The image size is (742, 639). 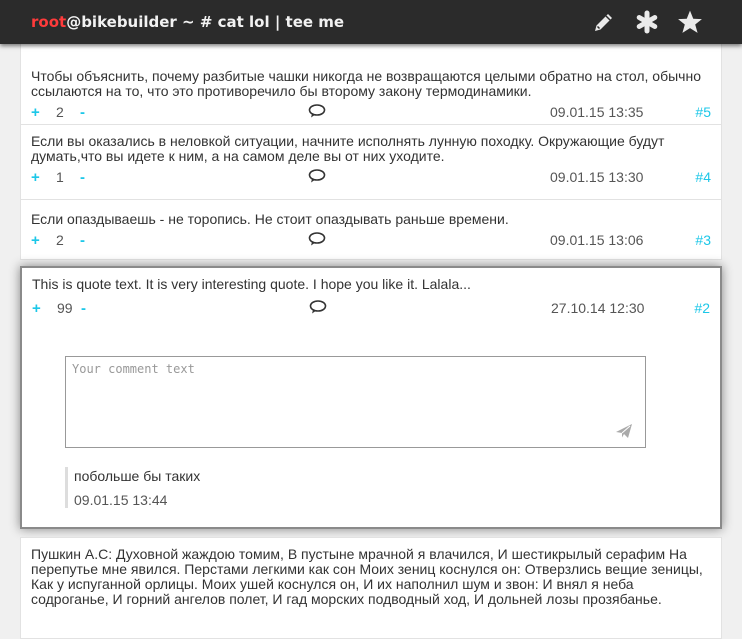 What do you see at coordinates (65, 308) in the screenshot?
I see `vote-score: 99` at bounding box center [65, 308].